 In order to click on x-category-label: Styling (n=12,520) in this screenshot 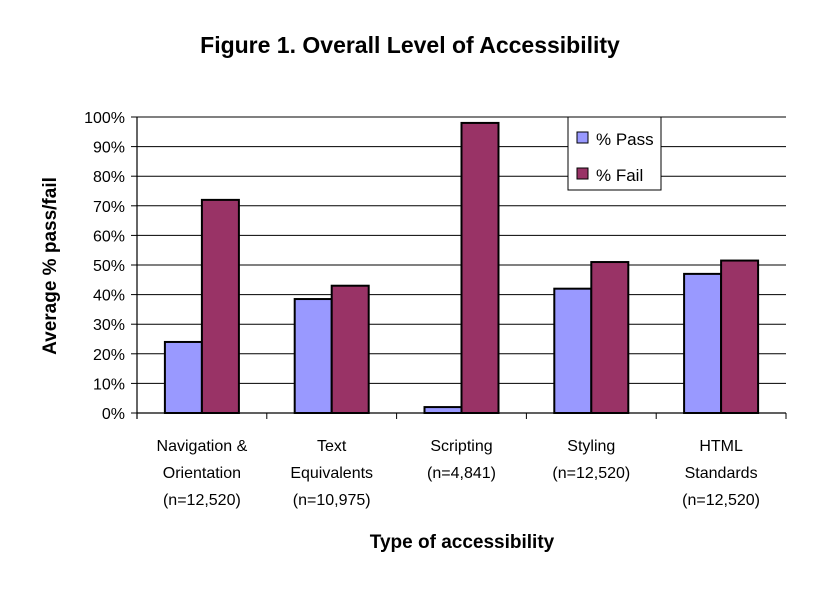, I will do `click(591, 460)`.